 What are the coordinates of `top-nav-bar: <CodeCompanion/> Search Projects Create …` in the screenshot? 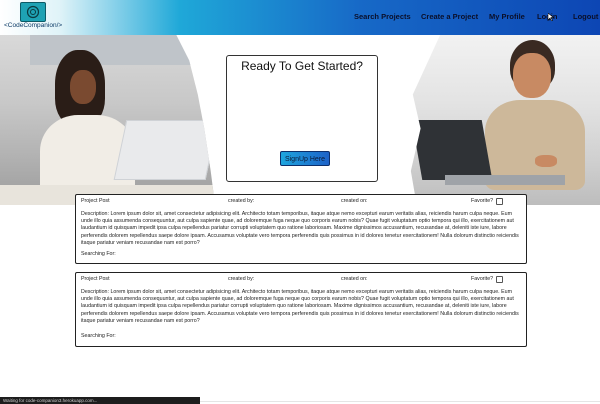 It's located at (300, 17).